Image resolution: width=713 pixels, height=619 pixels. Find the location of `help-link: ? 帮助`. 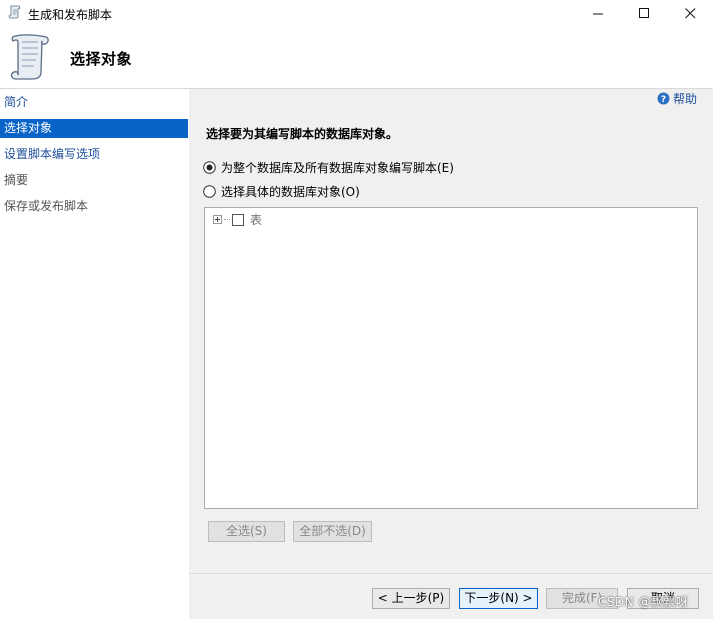

help-link: ? 帮助 is located at coordinates (677, 98).